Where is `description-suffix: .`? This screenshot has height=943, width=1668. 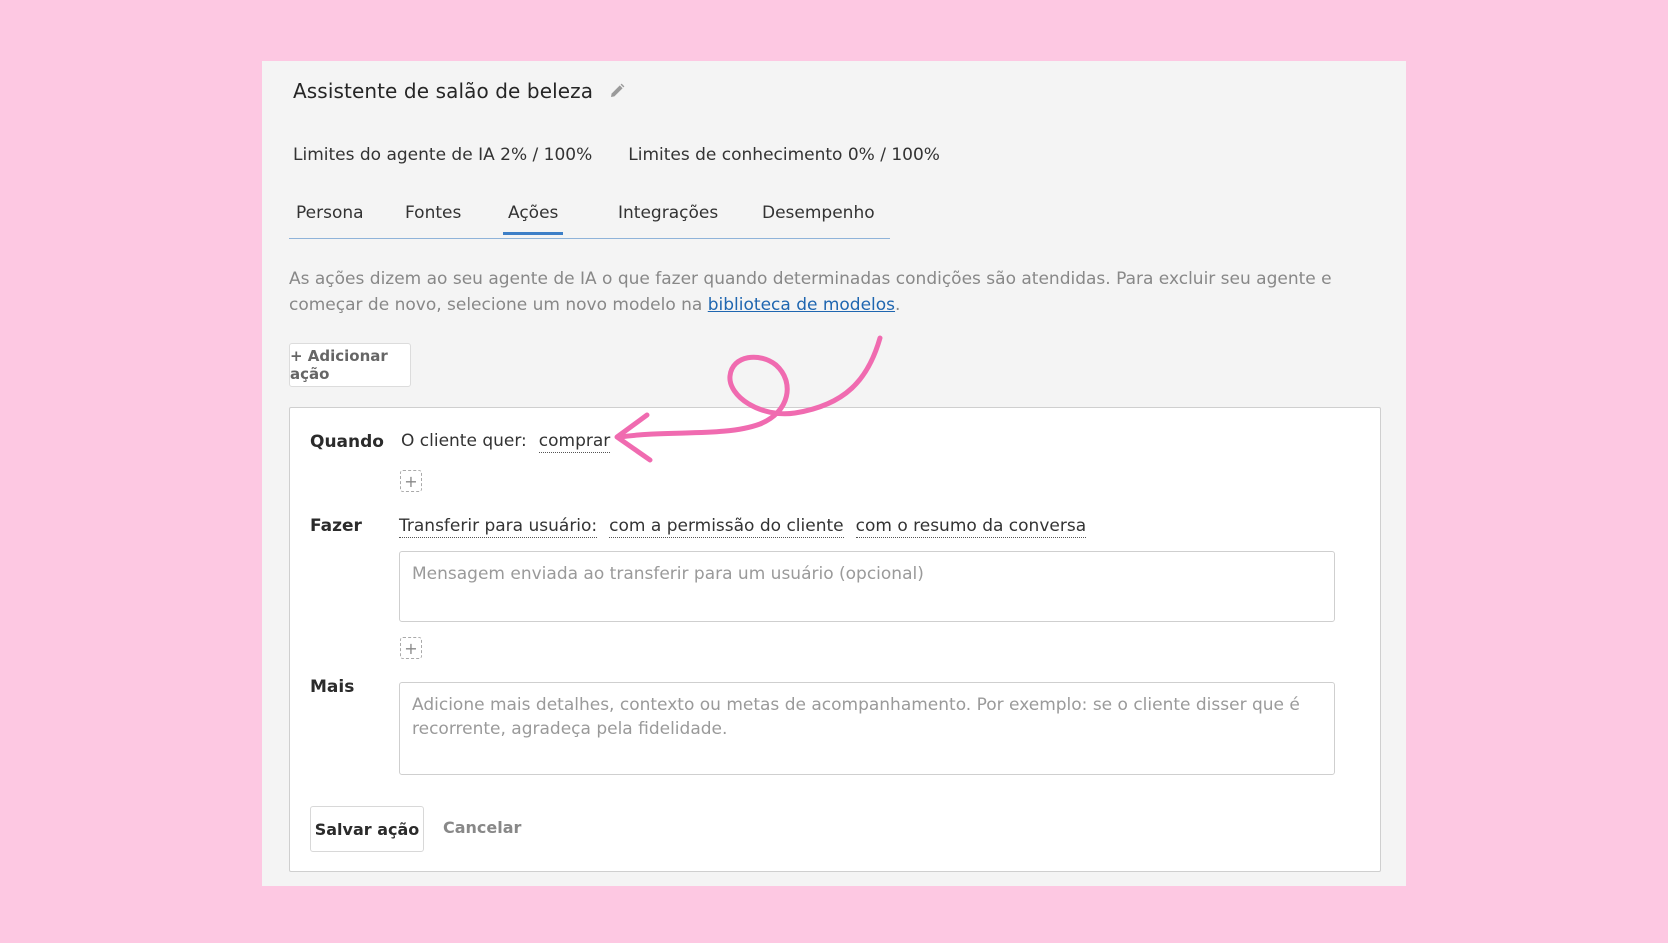 description-suffix: . is located at coordinates (898, 305).